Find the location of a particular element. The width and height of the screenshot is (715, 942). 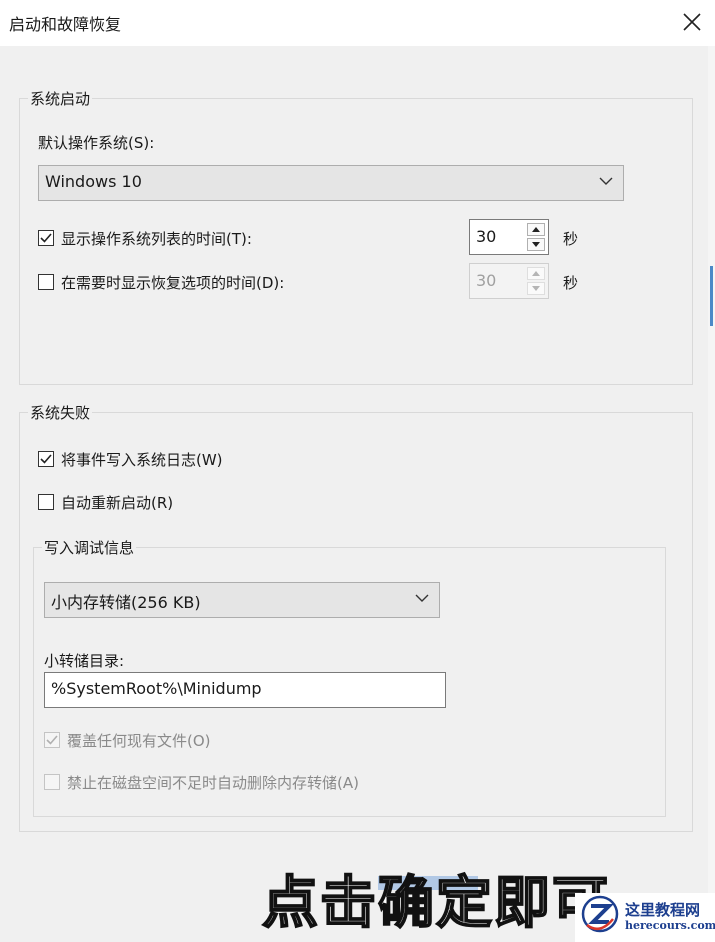

system-startup-legend: 系统启动 is located at coordinates (60, 98).